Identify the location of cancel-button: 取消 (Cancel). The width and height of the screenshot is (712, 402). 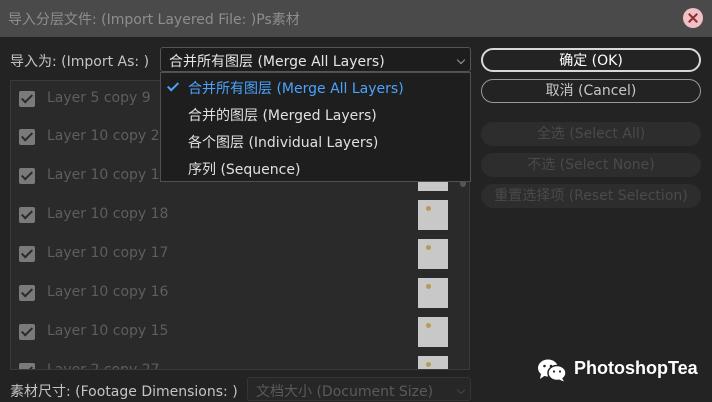
(591, 91).